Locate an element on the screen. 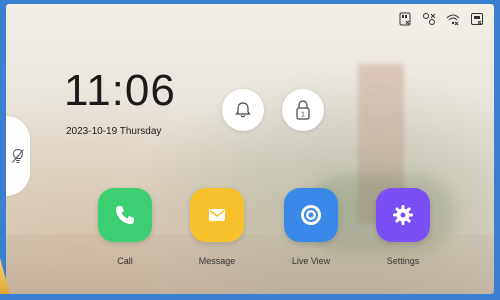 This screenshot has height=300, width=500. message-app: Message is located at coordinates (217, 227).